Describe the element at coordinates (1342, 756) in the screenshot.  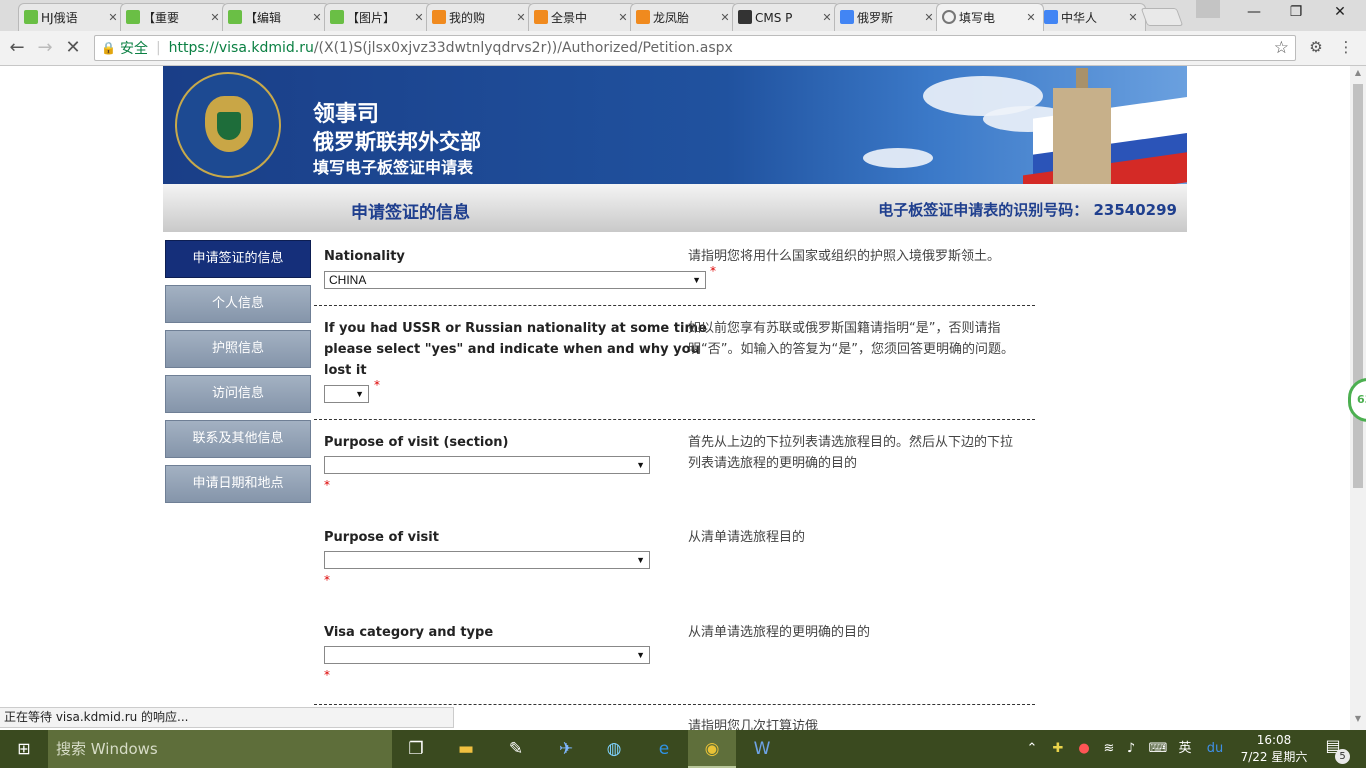
I see `notification-count-badge: 5` at that location.